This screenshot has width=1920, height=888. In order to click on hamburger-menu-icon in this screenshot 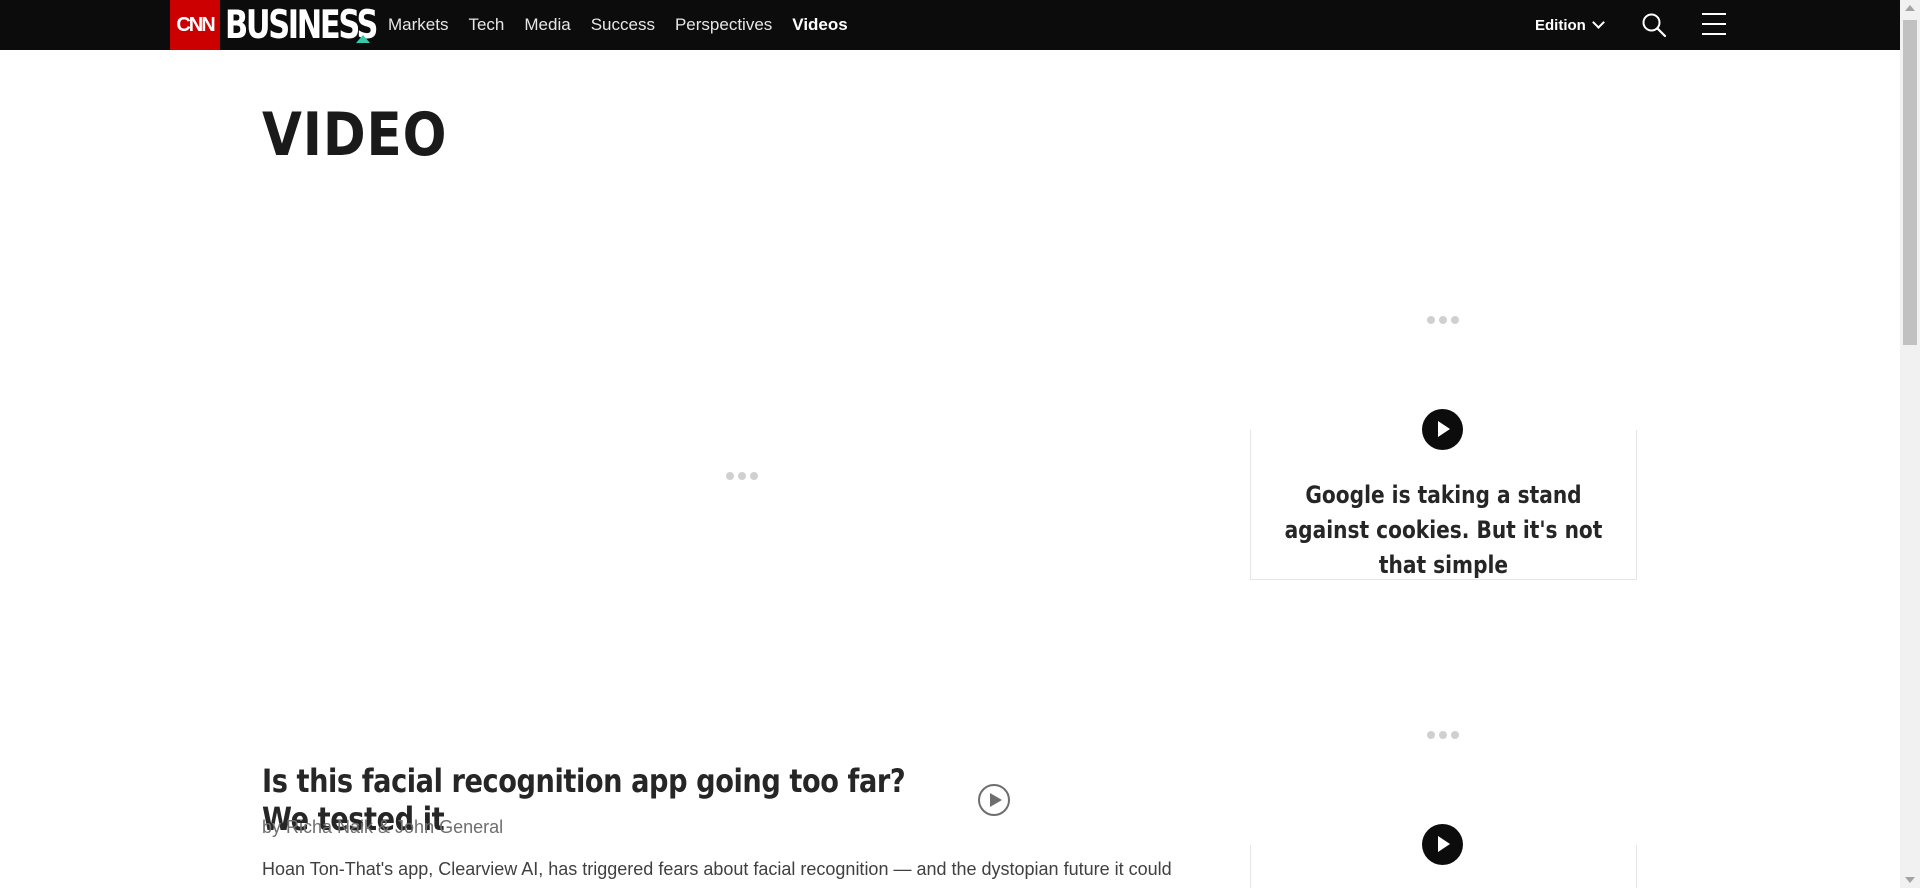, I will do `click(1714, 14)`.